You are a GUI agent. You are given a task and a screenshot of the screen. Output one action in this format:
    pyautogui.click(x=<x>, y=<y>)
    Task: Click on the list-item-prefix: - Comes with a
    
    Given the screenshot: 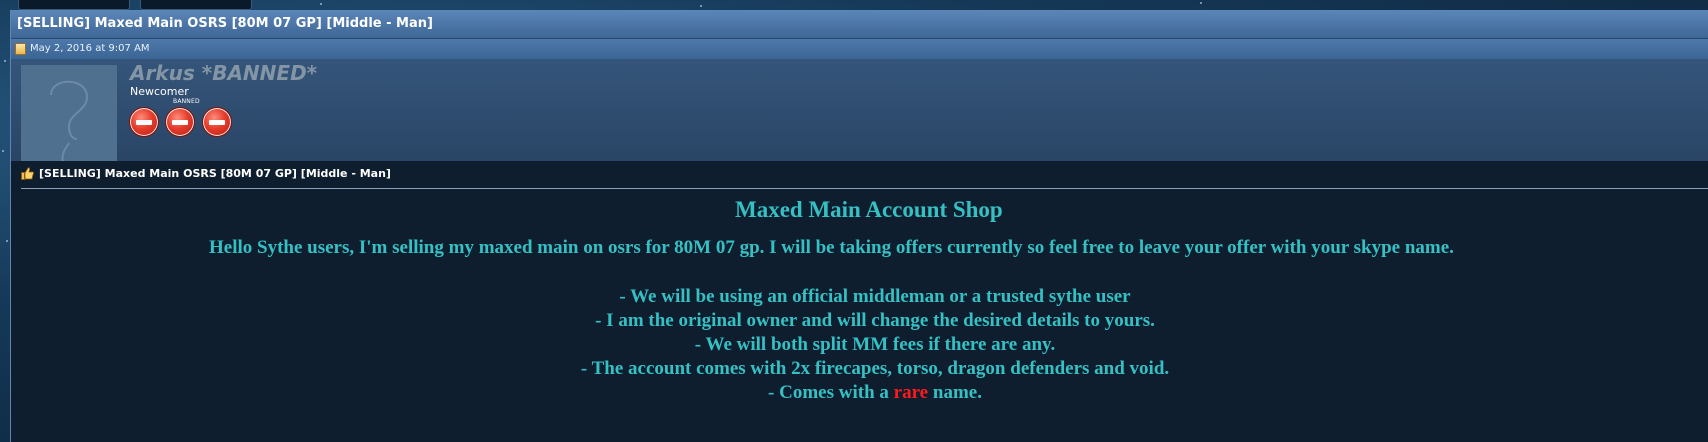 What is the action you would take?
    pyautogui.click(x=831, y=392)
    